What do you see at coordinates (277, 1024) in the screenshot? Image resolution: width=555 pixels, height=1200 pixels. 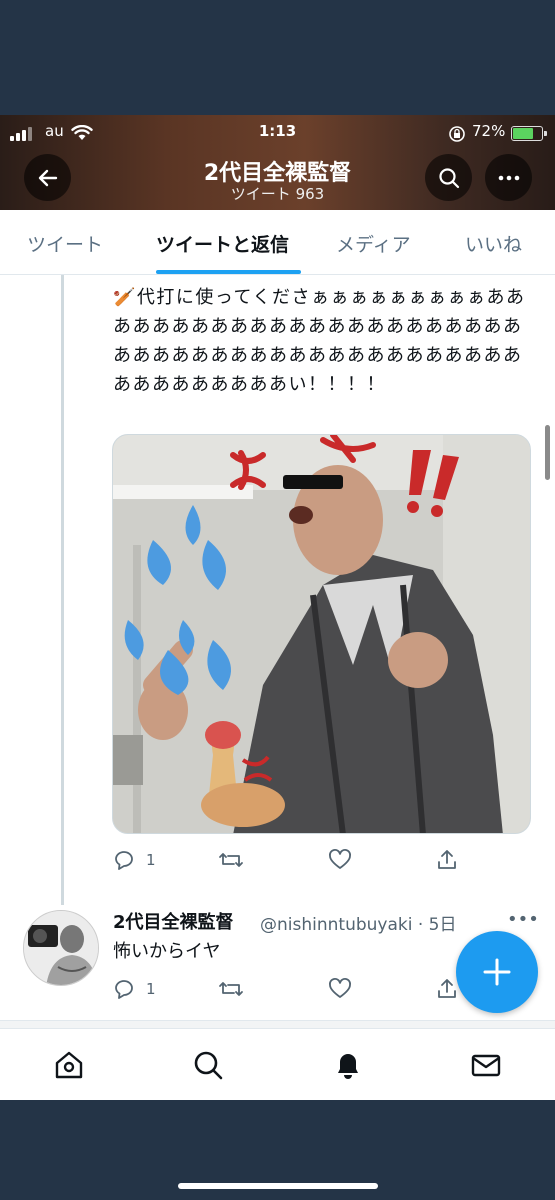 I see `divider` at bounding box center [277, 1024].